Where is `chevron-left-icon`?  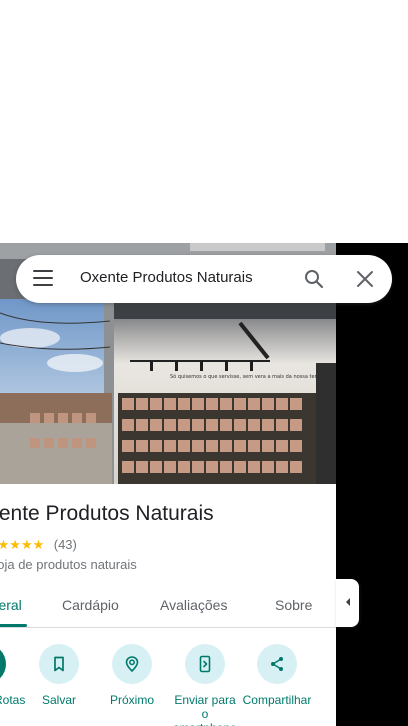
chevron-left-icon is located at coordinates (348, 603).